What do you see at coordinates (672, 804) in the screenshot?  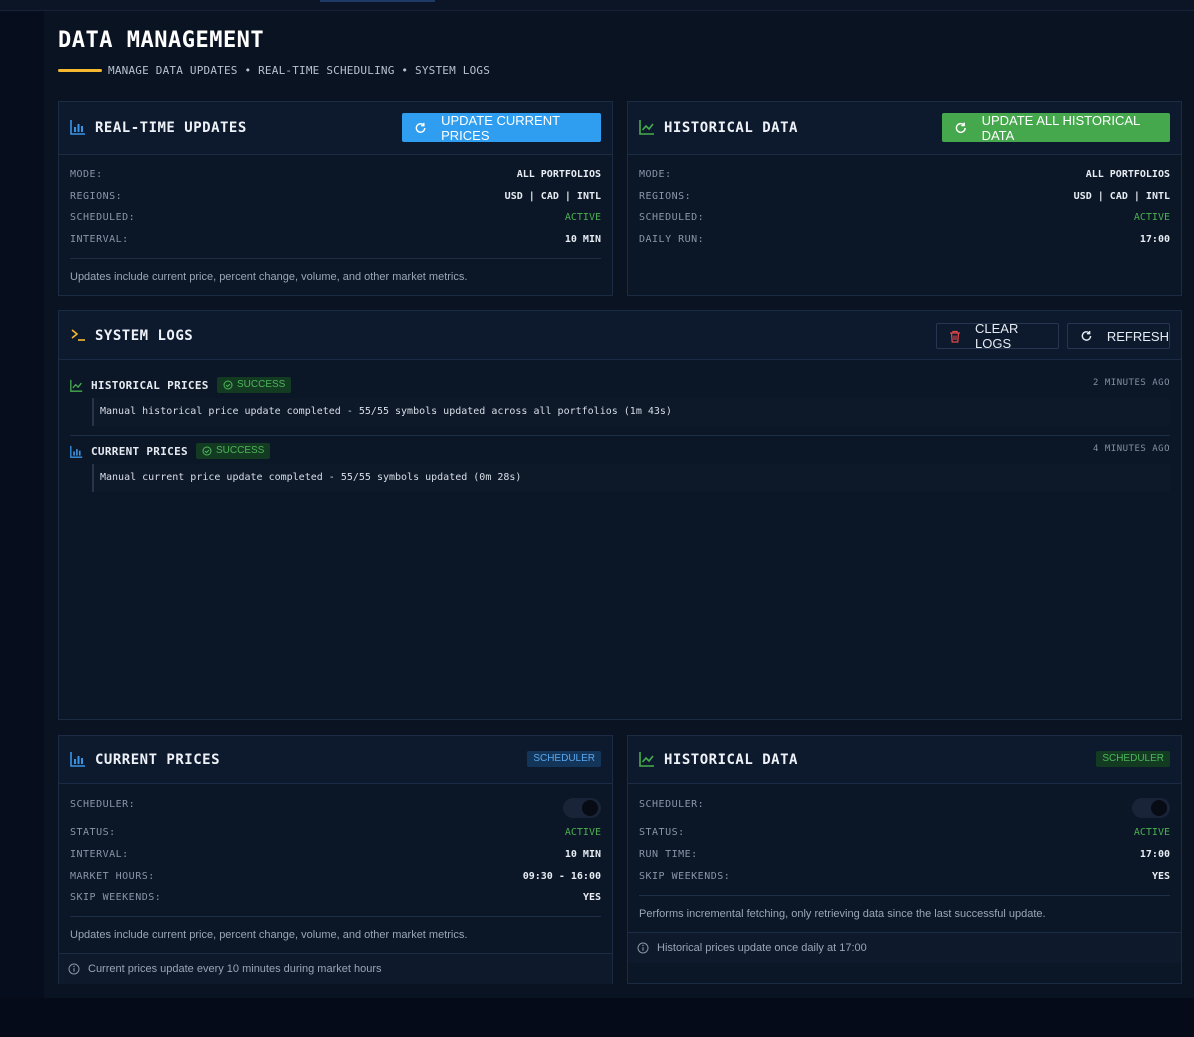 I see `row-key: SCHEDULER:` at bounding box center [672, 804].